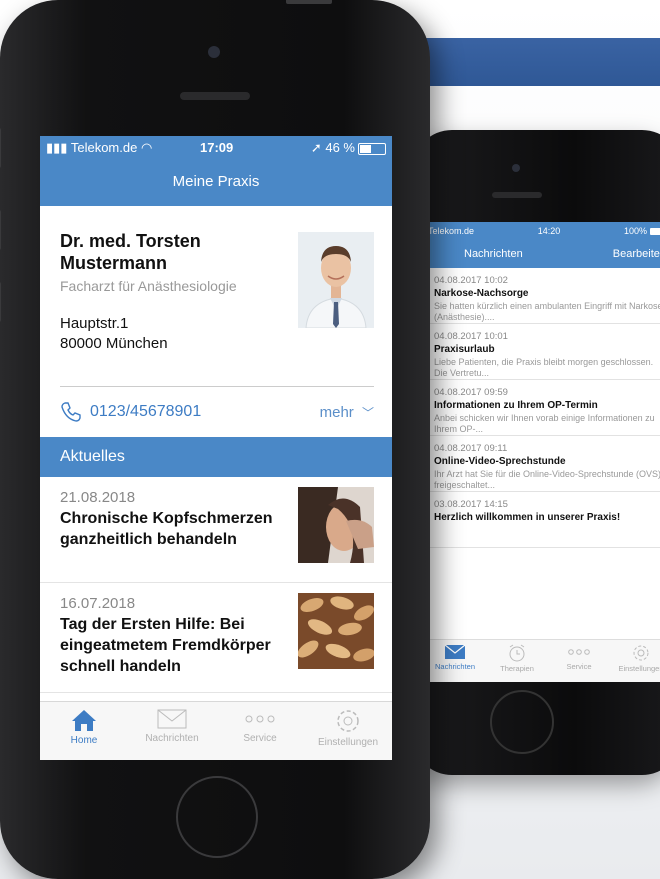 The image size is (660, 879). Describe the element at coordinates (516, 405) in the screenshot. I see `message-subject: Informationen zu Ihrem OP-Termin` at that location.